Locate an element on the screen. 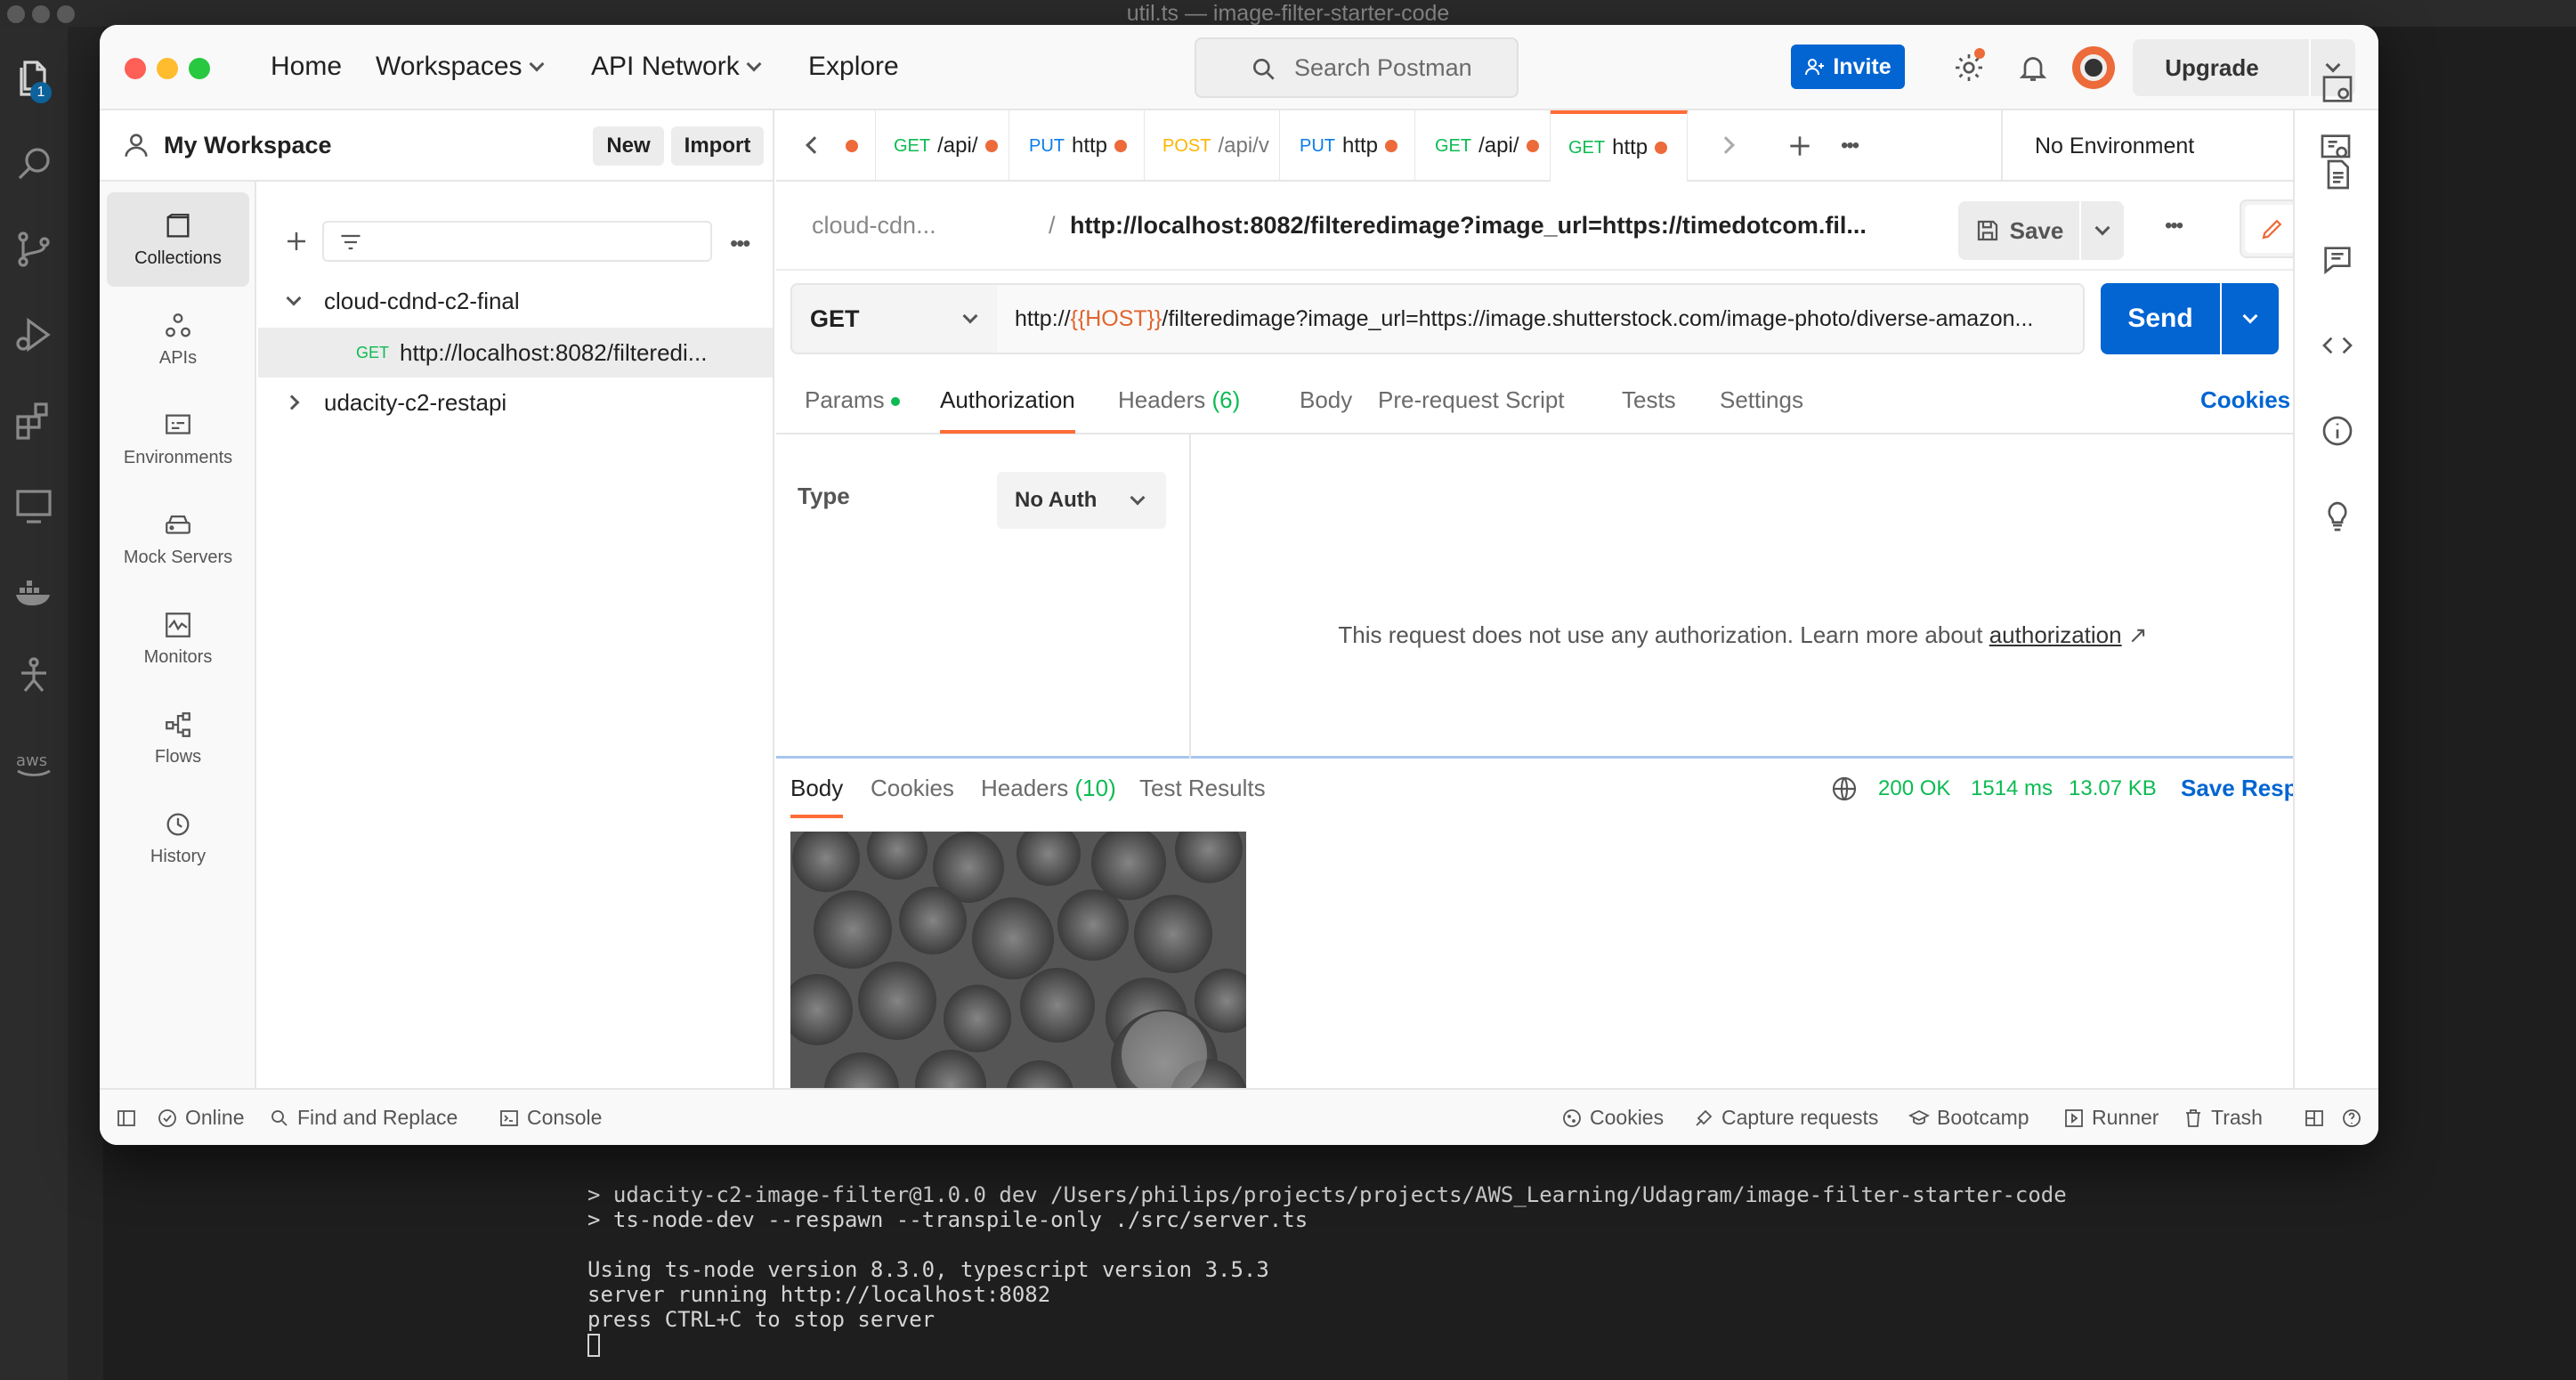  trash-button: Trash is located at coordinates (2223, 1118).